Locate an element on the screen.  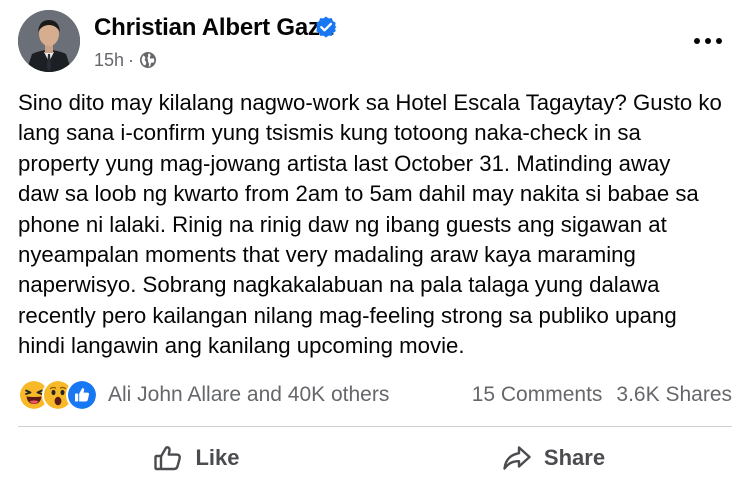
author-name: Christian Albert Gaza is located at coordinates (213, 28).